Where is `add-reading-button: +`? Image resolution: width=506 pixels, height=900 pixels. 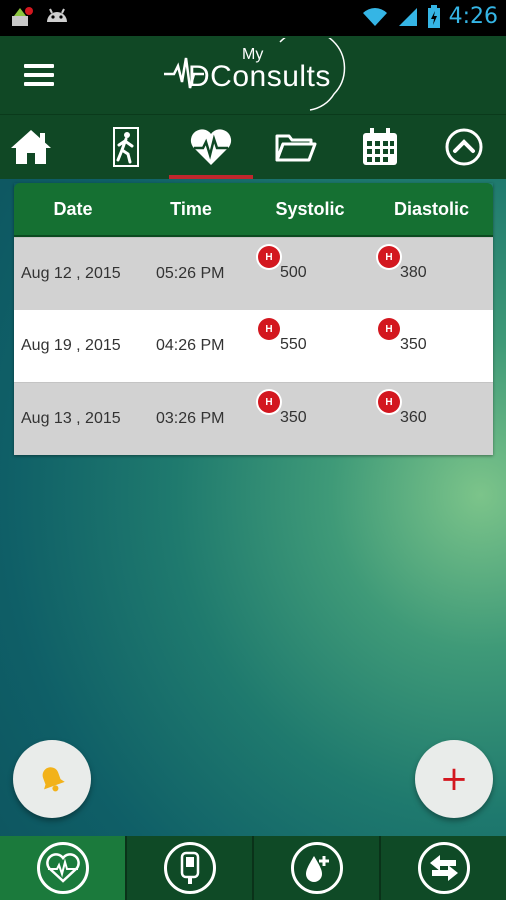
add-reading-button: + is located at coordinates (454, 779).